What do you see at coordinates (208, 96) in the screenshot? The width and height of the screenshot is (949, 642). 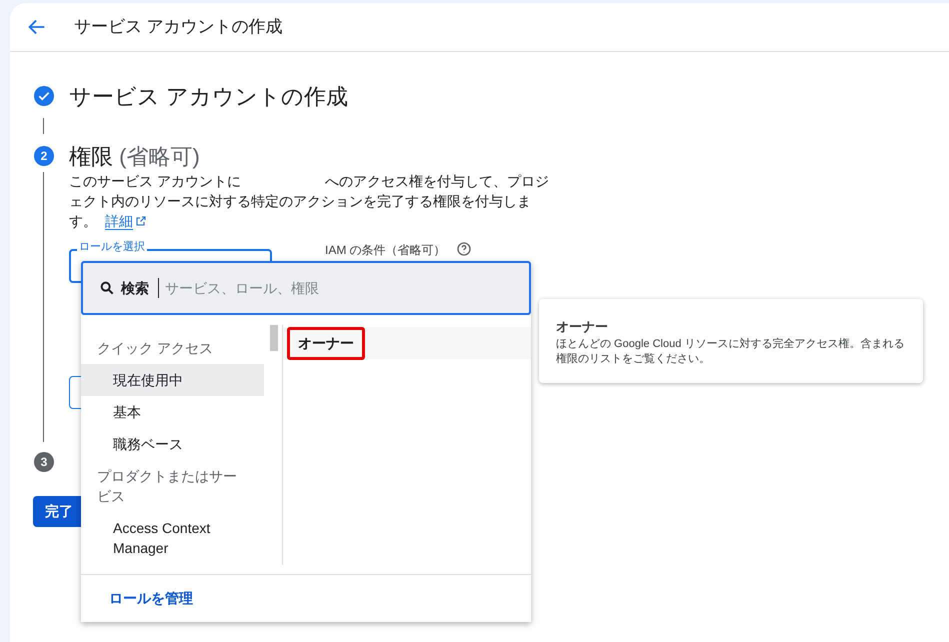 I see `step-title: サービス アカウントの作成` at bounding box center [208, 96].